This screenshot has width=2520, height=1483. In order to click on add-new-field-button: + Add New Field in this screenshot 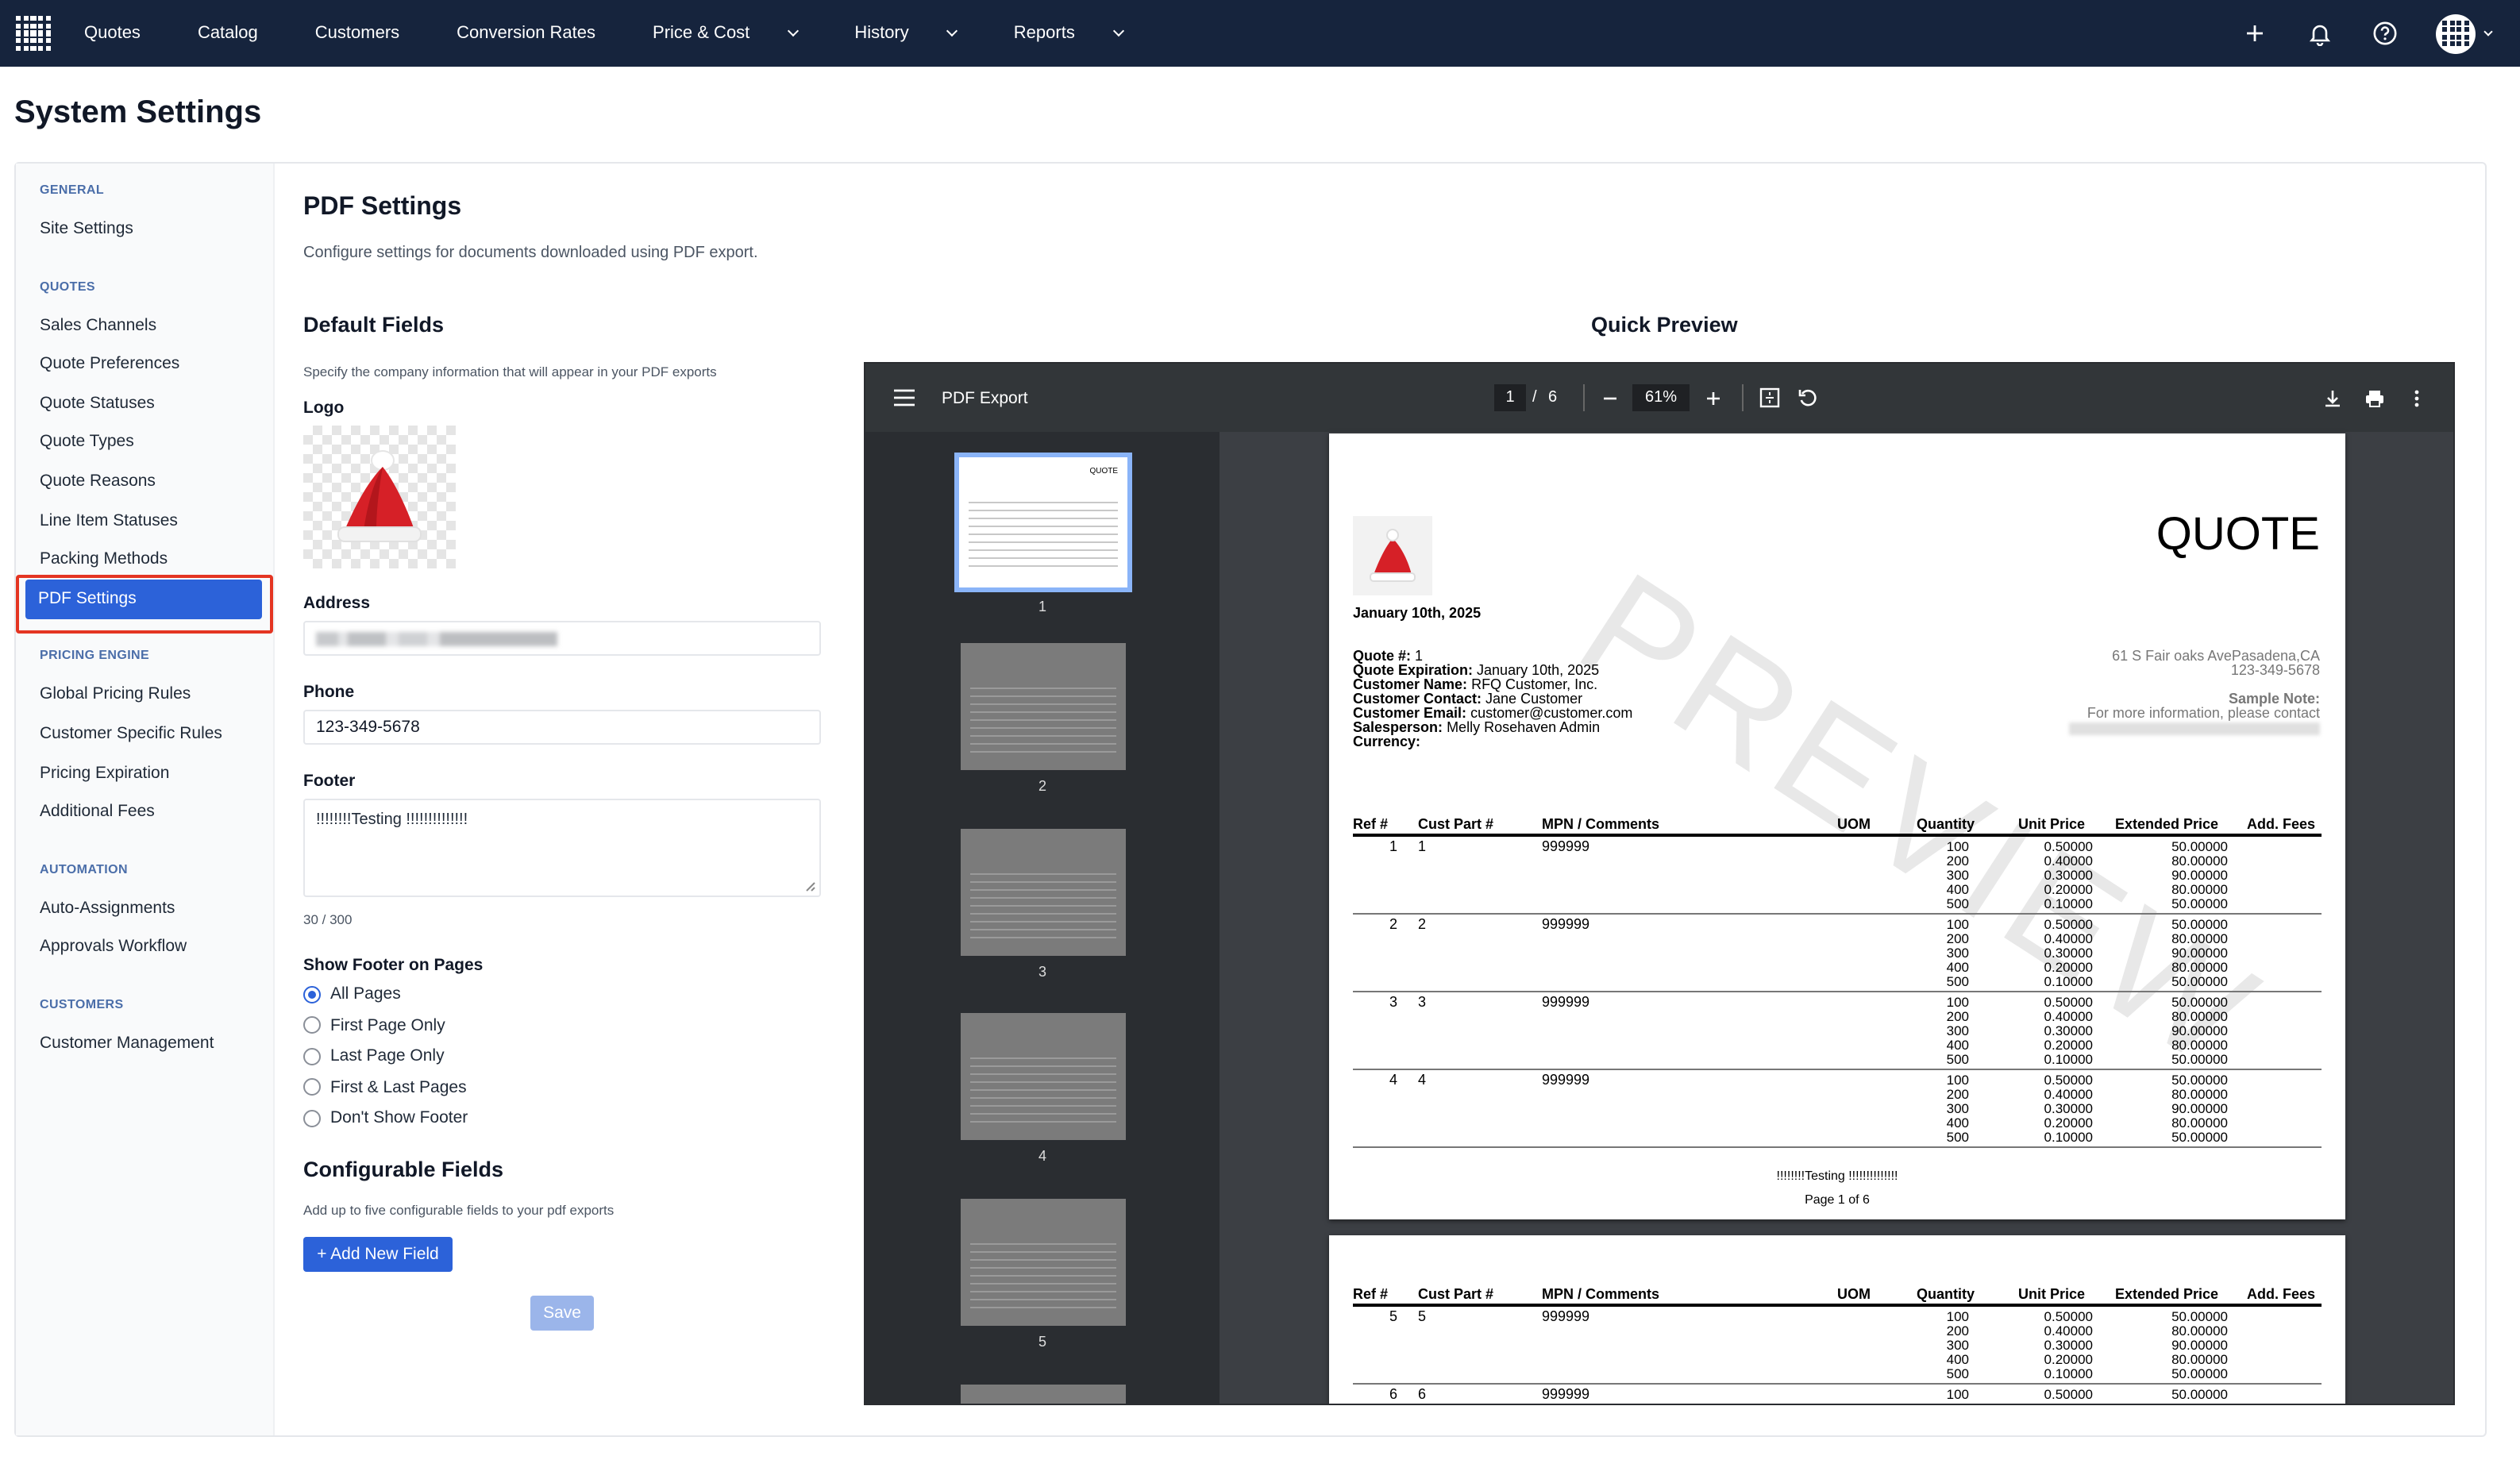, I will do `click(378, 1254)`.